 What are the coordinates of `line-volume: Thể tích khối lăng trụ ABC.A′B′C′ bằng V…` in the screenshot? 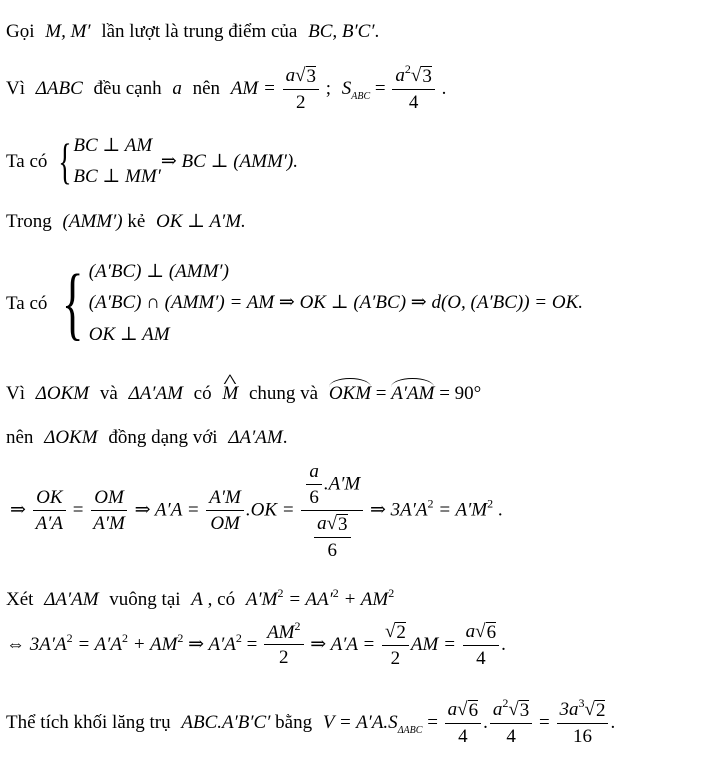 It's located at (311, 722).